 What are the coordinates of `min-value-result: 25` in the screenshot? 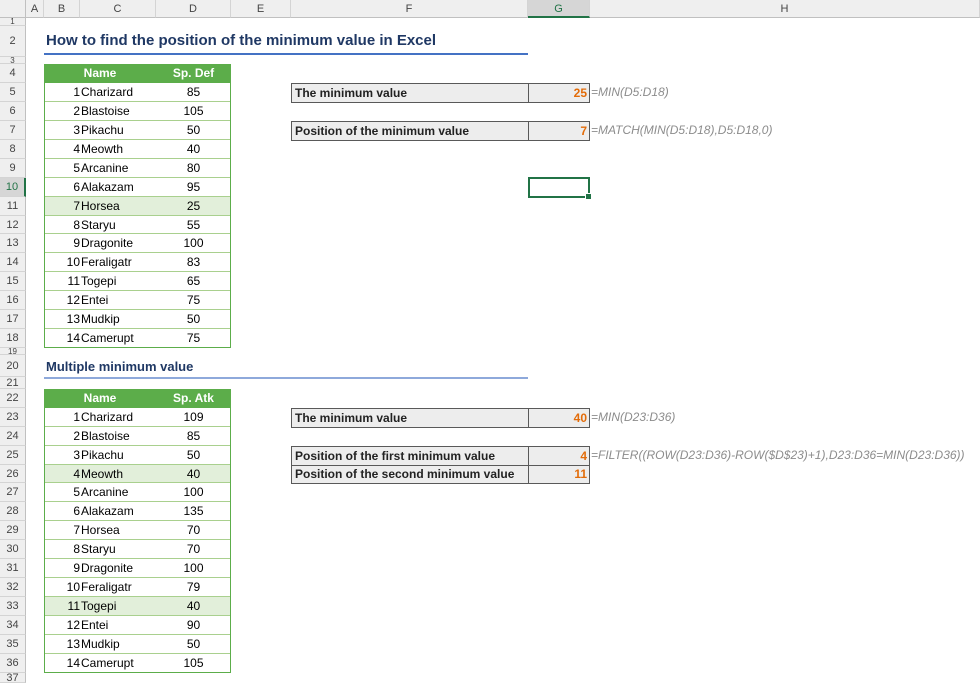 It's located at (559, 93).